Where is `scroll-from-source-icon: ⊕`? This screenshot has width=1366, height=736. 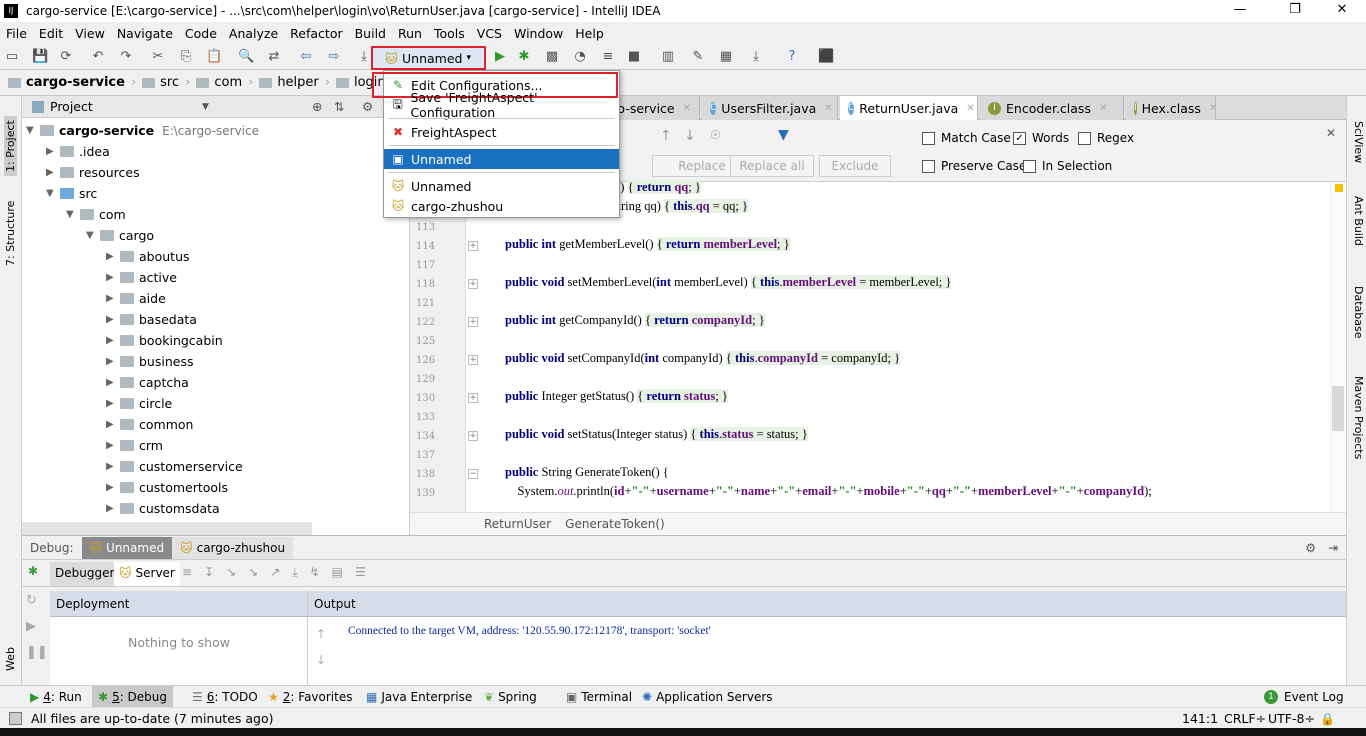 scroll-from-source-icon: ⊕ is located at coordinates (317, 106).